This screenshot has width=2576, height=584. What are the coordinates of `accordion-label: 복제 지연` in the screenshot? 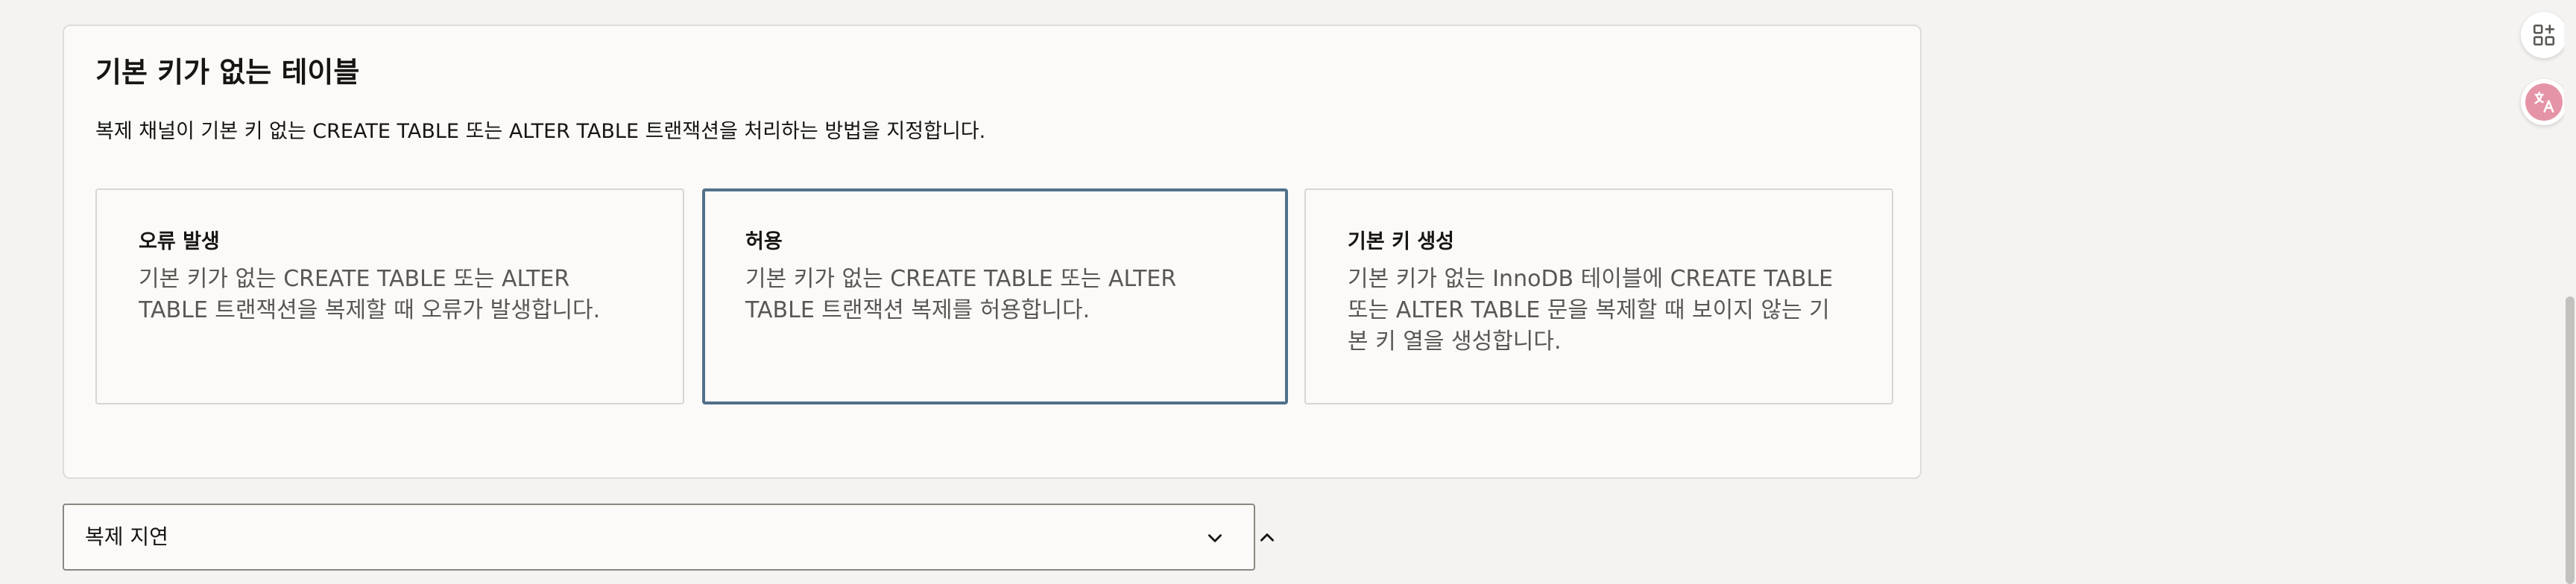 It's located at (126, 536).